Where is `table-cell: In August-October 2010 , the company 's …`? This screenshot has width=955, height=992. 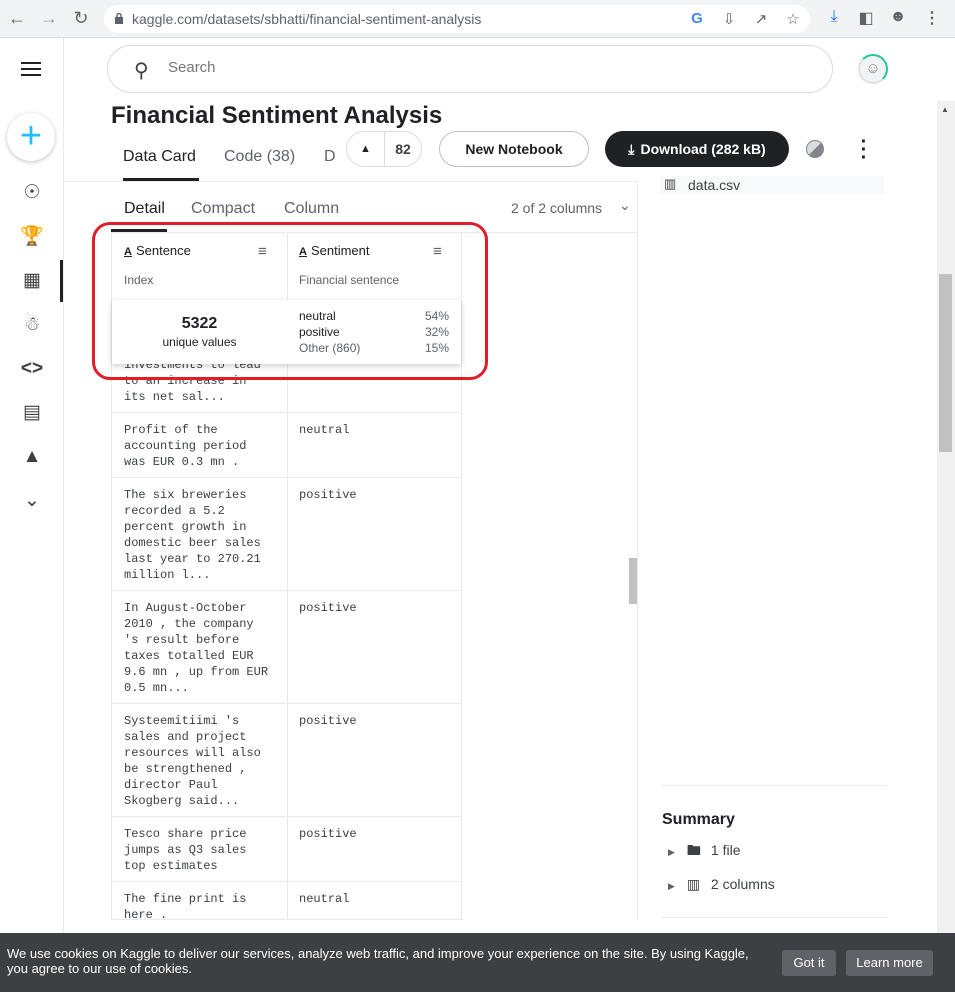 table-cell: In August-October 2010 , the company 's … is located at coordinates (196, 648).